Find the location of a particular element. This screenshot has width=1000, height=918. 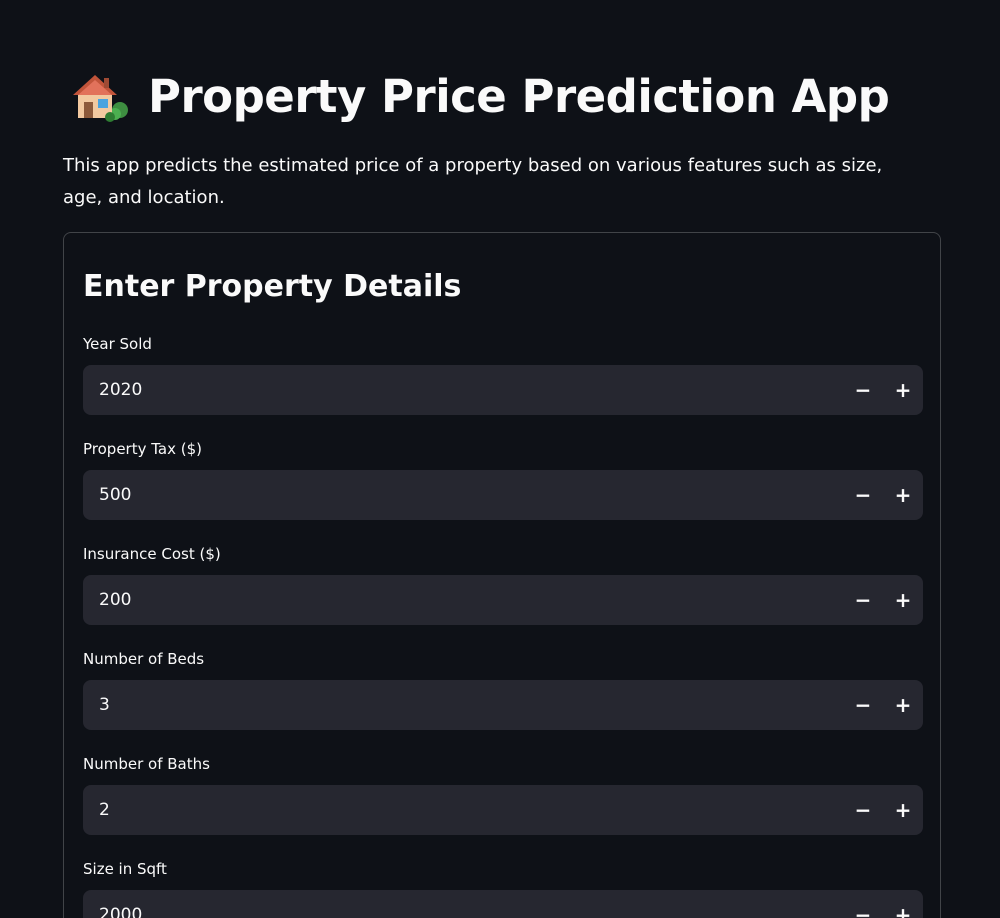

input-value: 2 is located at coordinates (463, 810).